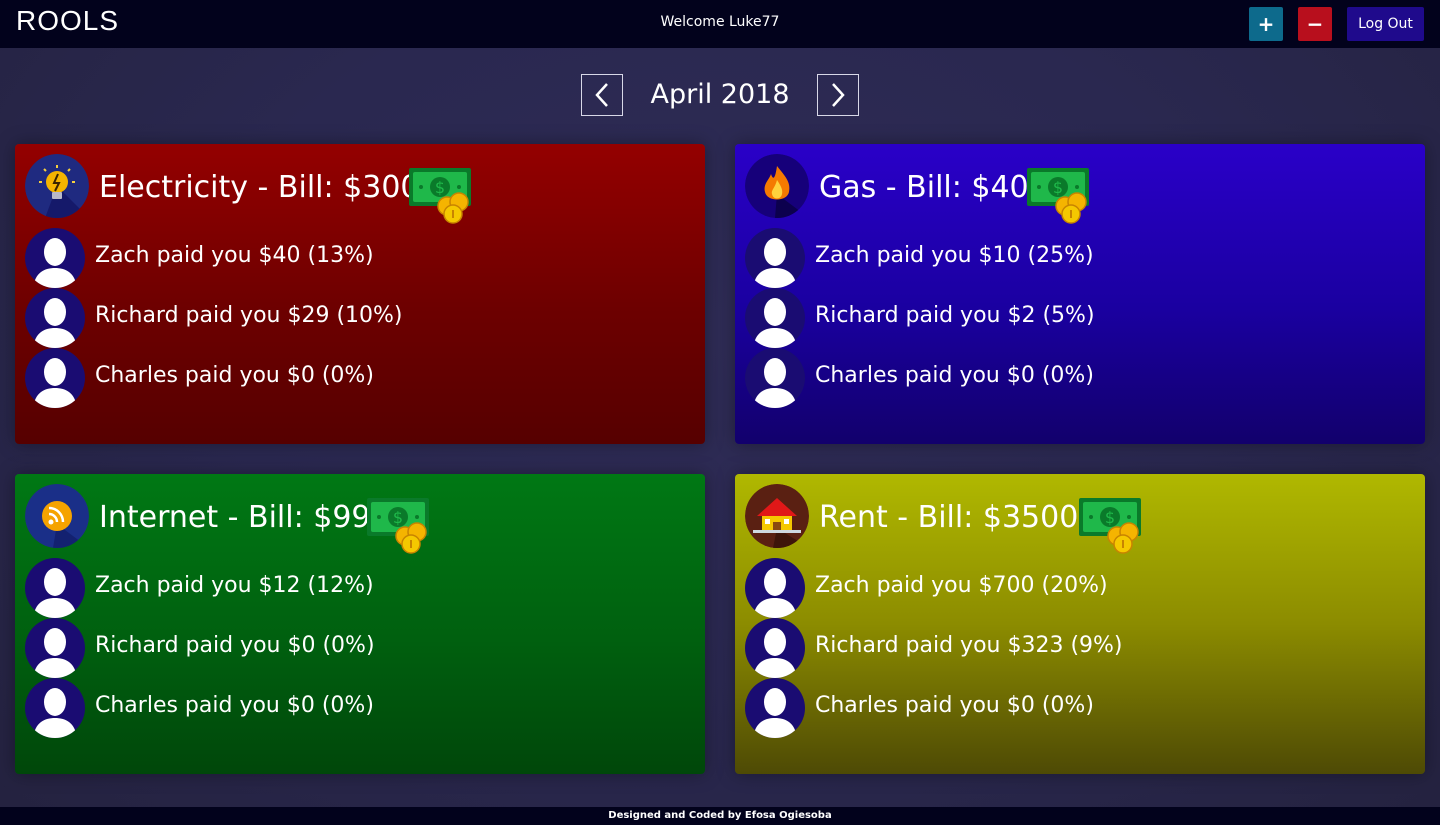 Image resolution: width=1440 pixels, height=825 pixels. Describe the element at coordinates (1315, 24) in the screenshot. I see `remove-bill-button: −` at that location.